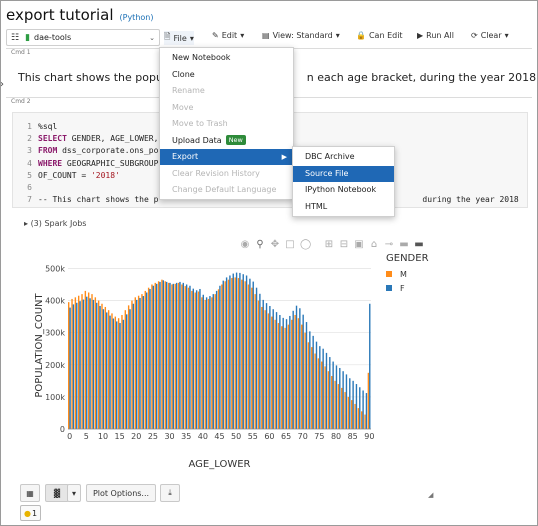 The height and width of the screenshot is (526, 538). What do you see at coordinates (98, 200) in the screenshot?
I see `code-comment-left: -- This chart shows the p` at bounding box center [98, 200].